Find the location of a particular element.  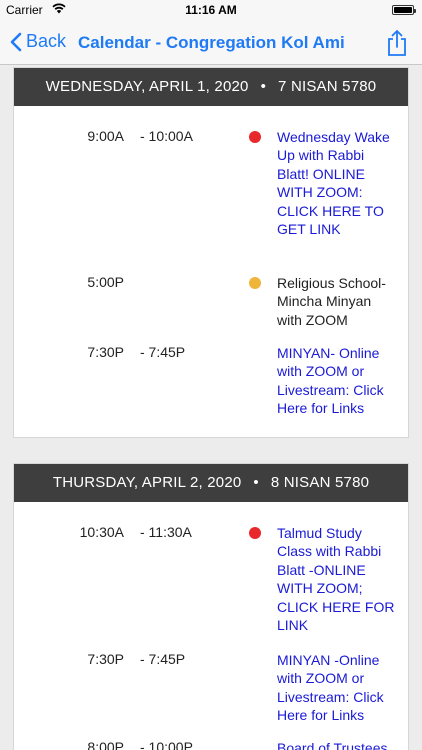

back-label: Back is located at coordinates (46, 41).